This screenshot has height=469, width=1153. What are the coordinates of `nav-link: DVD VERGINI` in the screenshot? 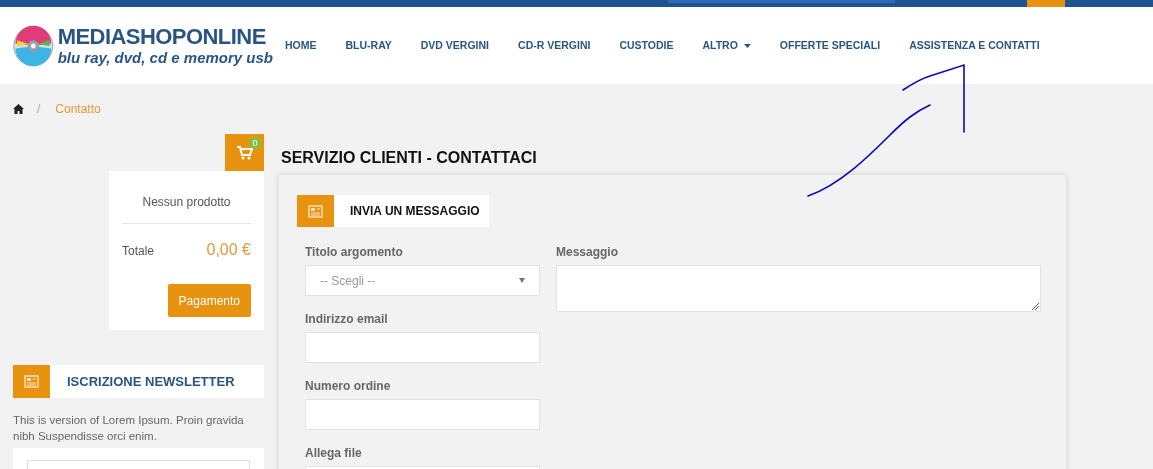 It's located at (455, 45).